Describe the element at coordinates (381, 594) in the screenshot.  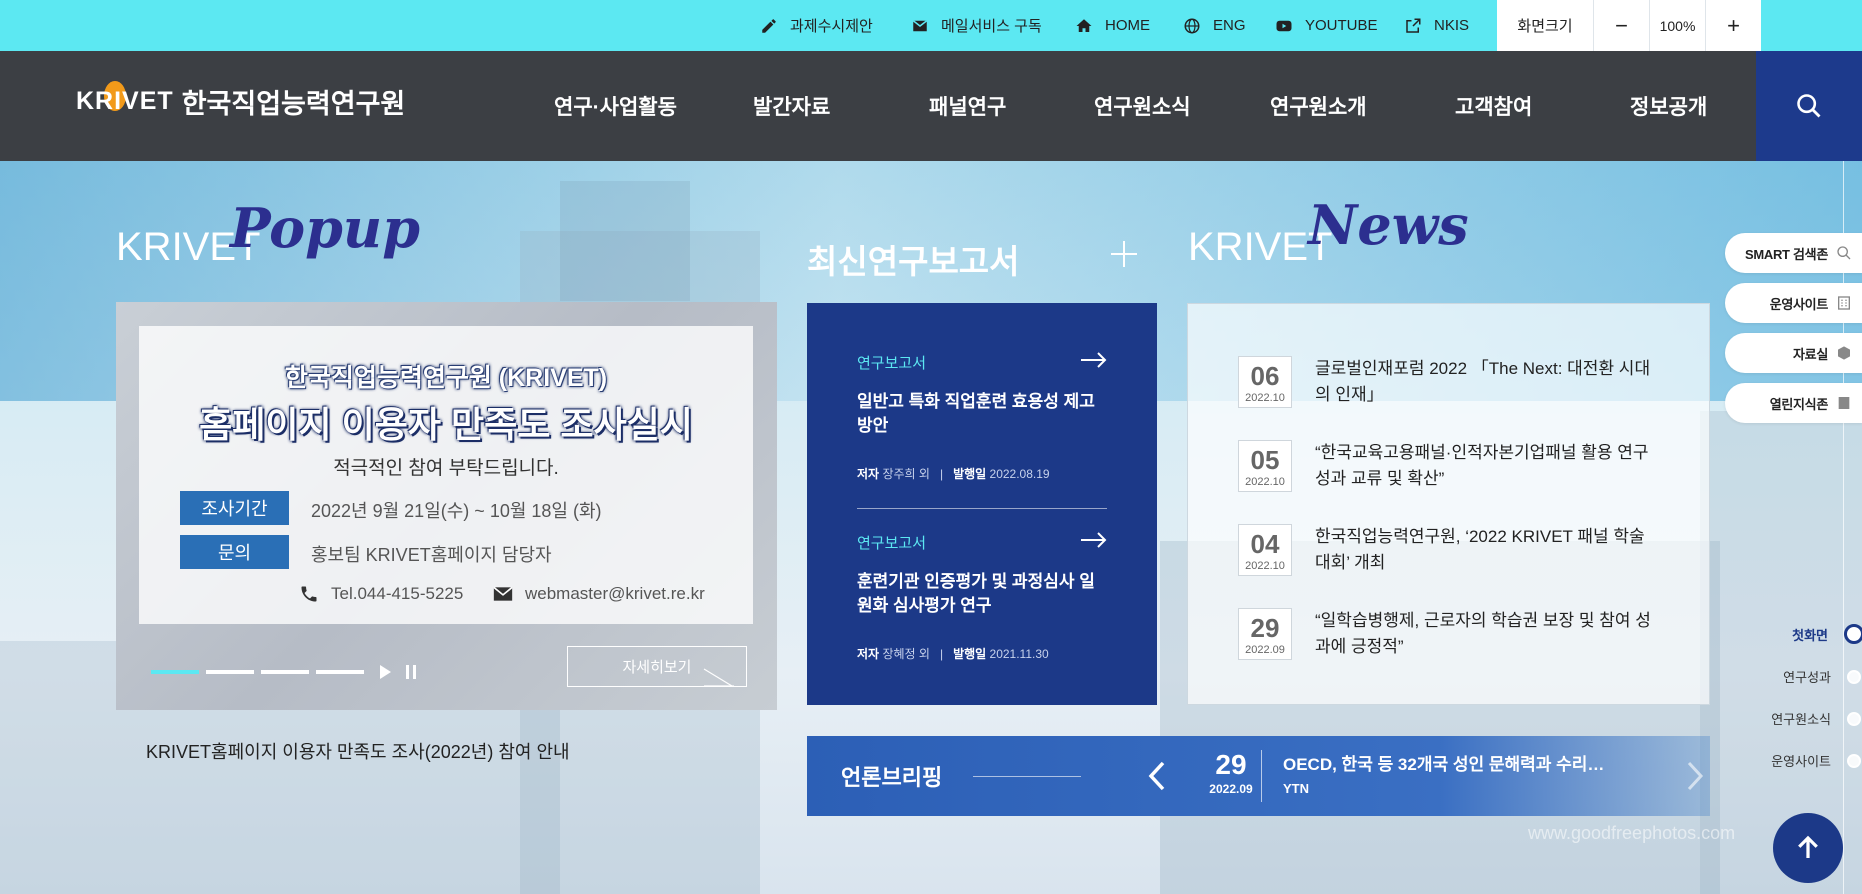
I see `popup-phone: Tel.044-415-5225` at that location.